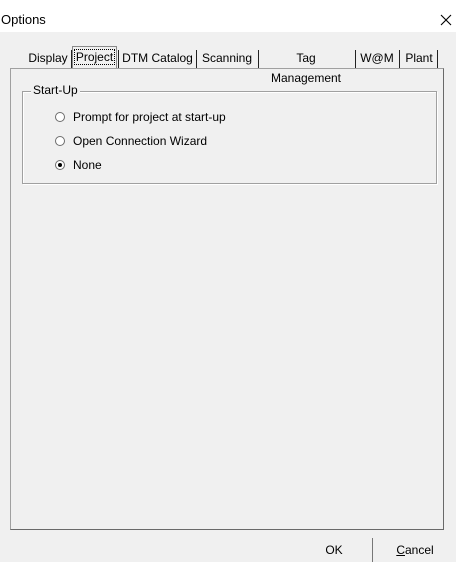 This screenshot has width=456, height=562. What do you see at coordinates (419, 550) in the screenshot?
I see `cancel-button-label: ancel` at bounding box center [419, 550].